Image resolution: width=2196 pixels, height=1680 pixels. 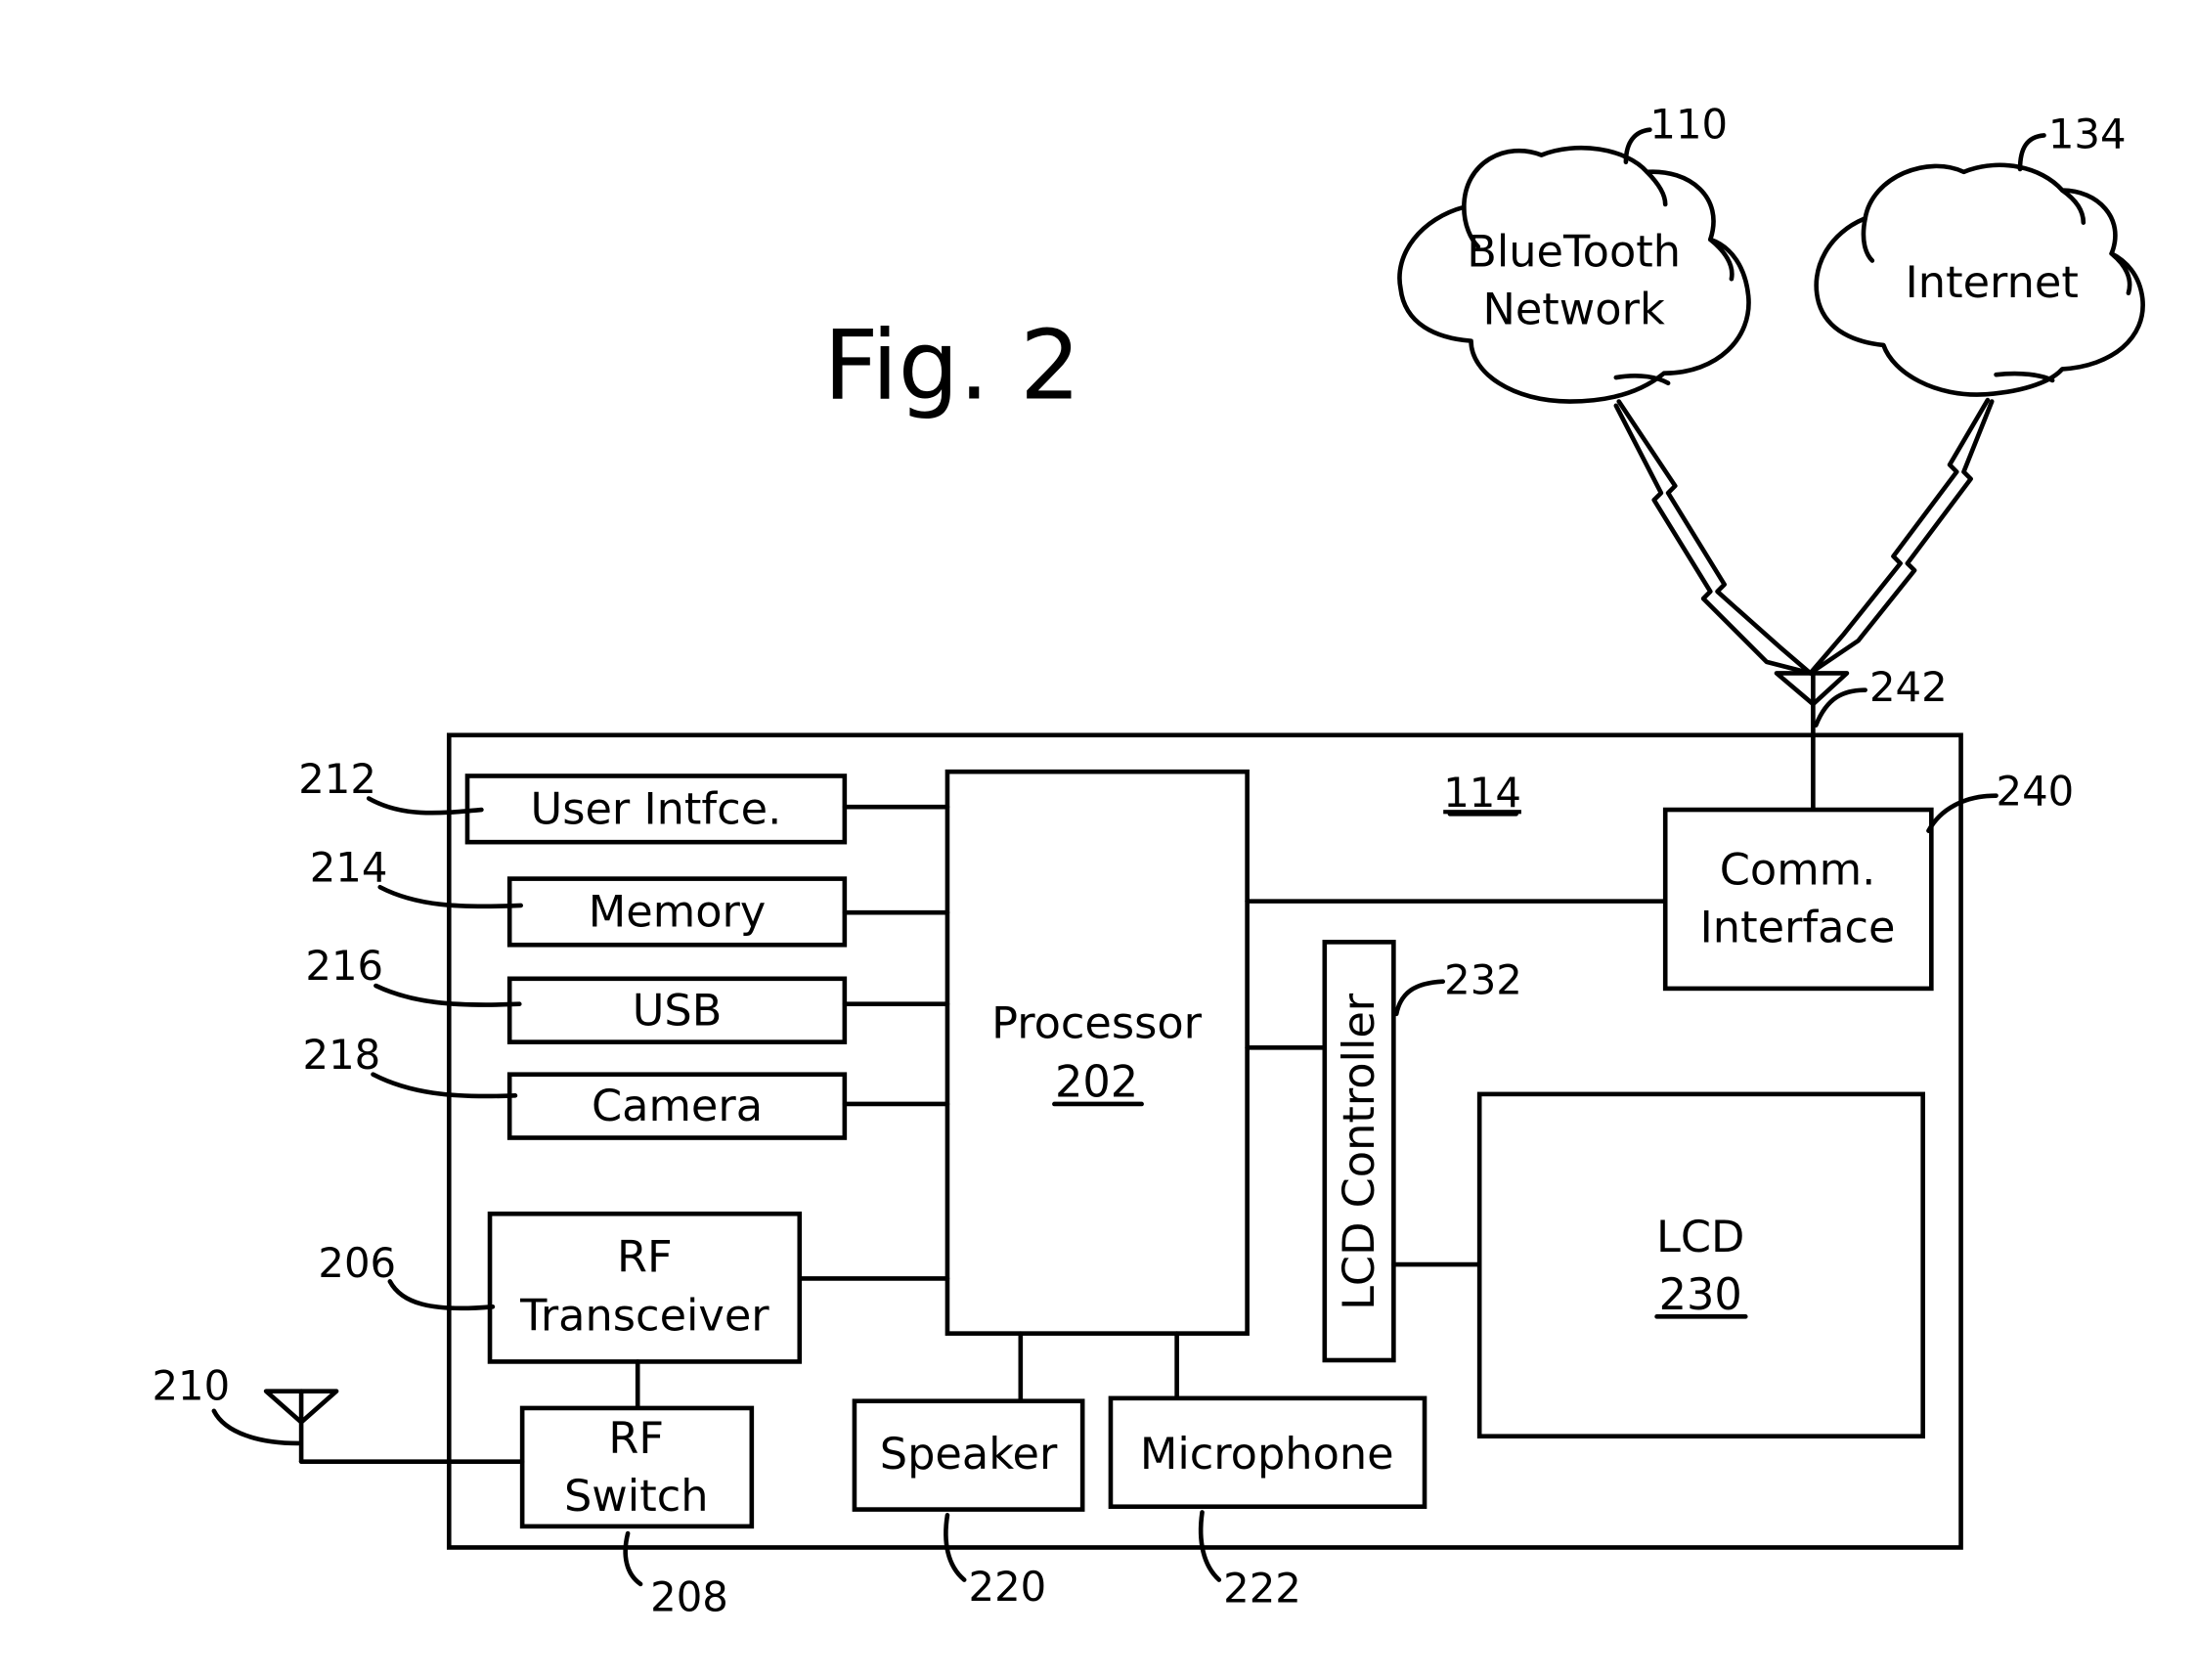 I want to click on microphone-label: Microphone, so click(x=1267, y=1454).